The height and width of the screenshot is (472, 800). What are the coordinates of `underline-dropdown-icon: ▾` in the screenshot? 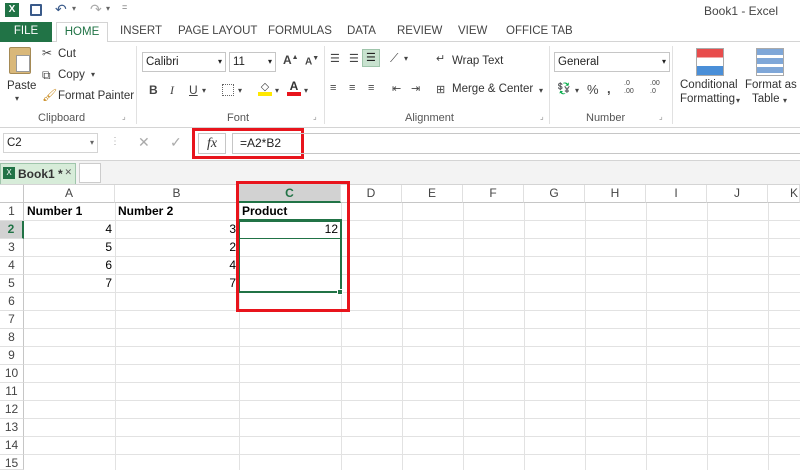 It's located at (204, 90).